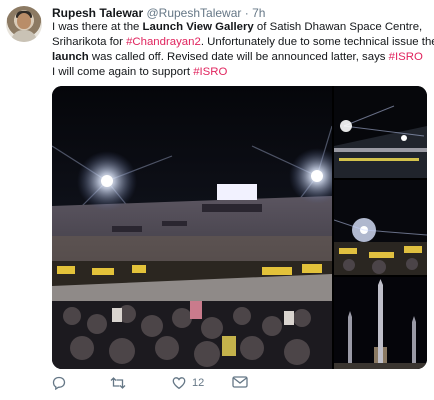  I want to click on author-name: Rupesh Talewar, so click(97, 13).